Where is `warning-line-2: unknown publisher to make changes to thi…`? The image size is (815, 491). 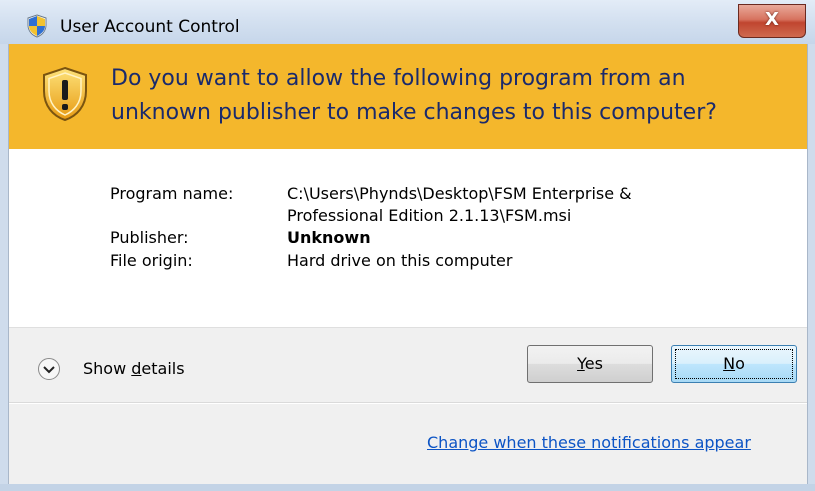
warning-line-2: unknown publisher to make changes to thi… is located at coordinates (414, 112).